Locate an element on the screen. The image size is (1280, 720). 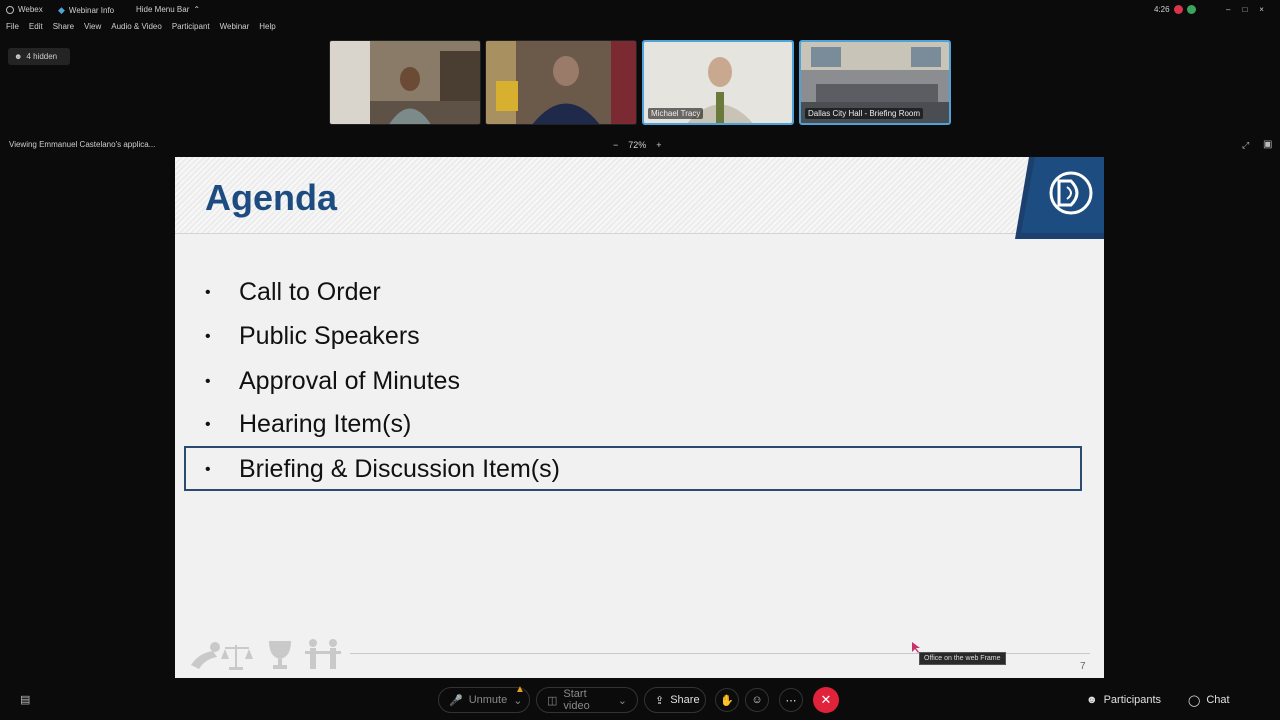
smiley-icon: ☺ is located at coordinates (757, 700).